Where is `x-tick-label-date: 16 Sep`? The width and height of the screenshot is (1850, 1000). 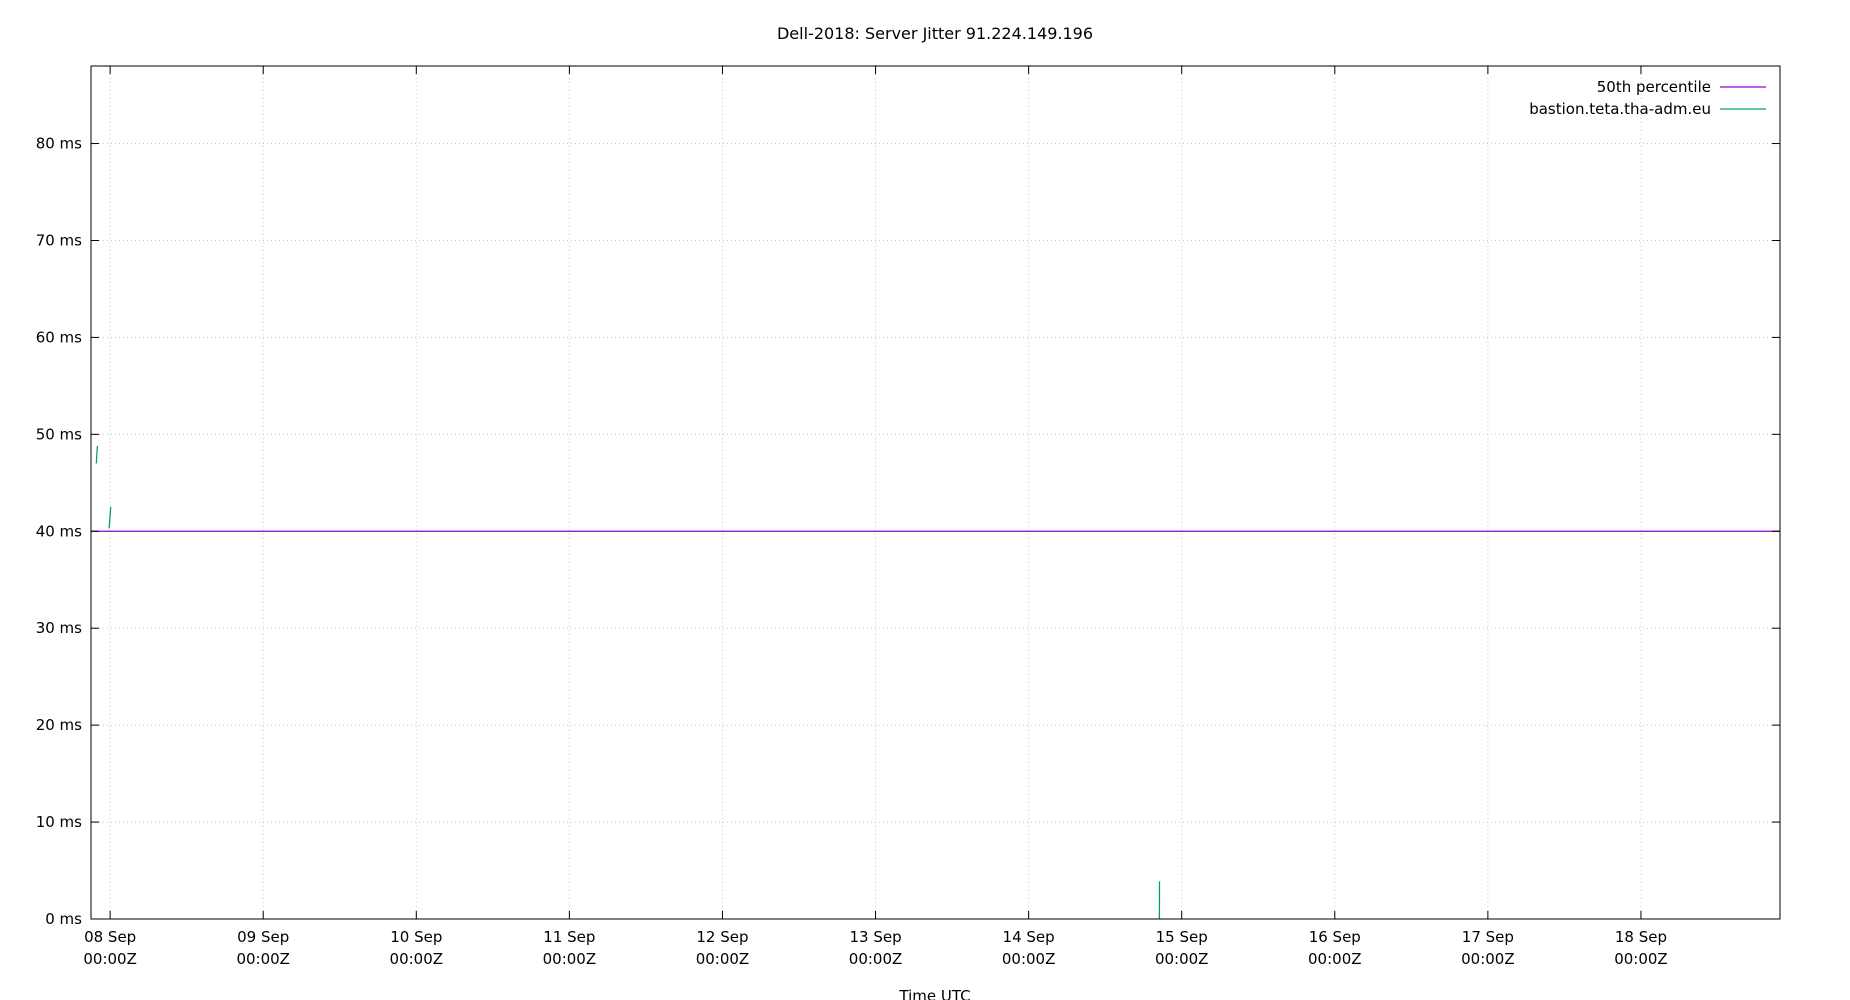
x-tick-label-date: 16 Sep is located at coordinates (1335, 937).